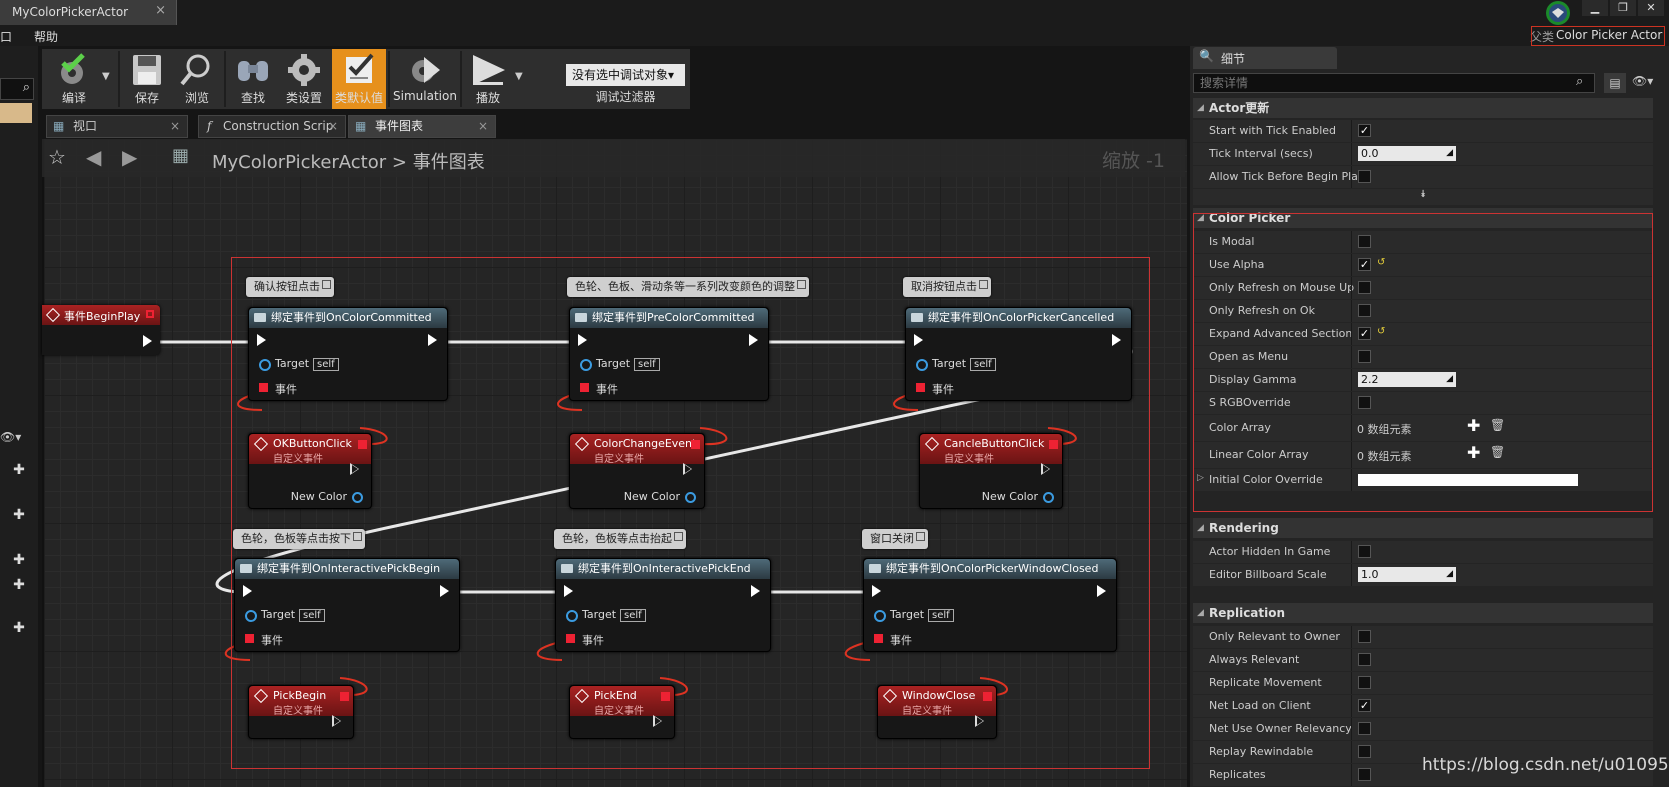 The height and width of the screenshot is (787, 1669). I want to click on property-matrix-icon: ▤, so click(1615, 83).